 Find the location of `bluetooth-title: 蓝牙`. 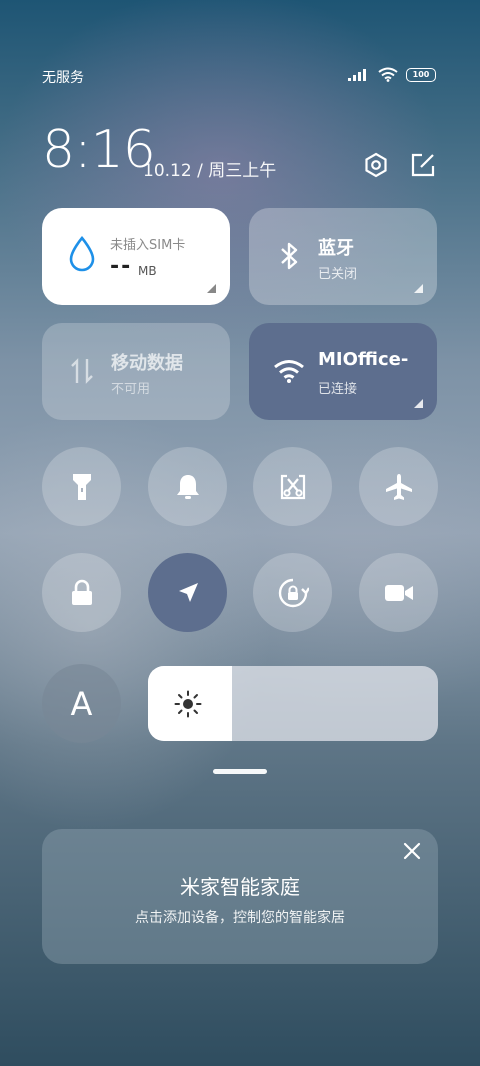

bluetooth-title: 蓝牙 is located at coordinates (336, 248).